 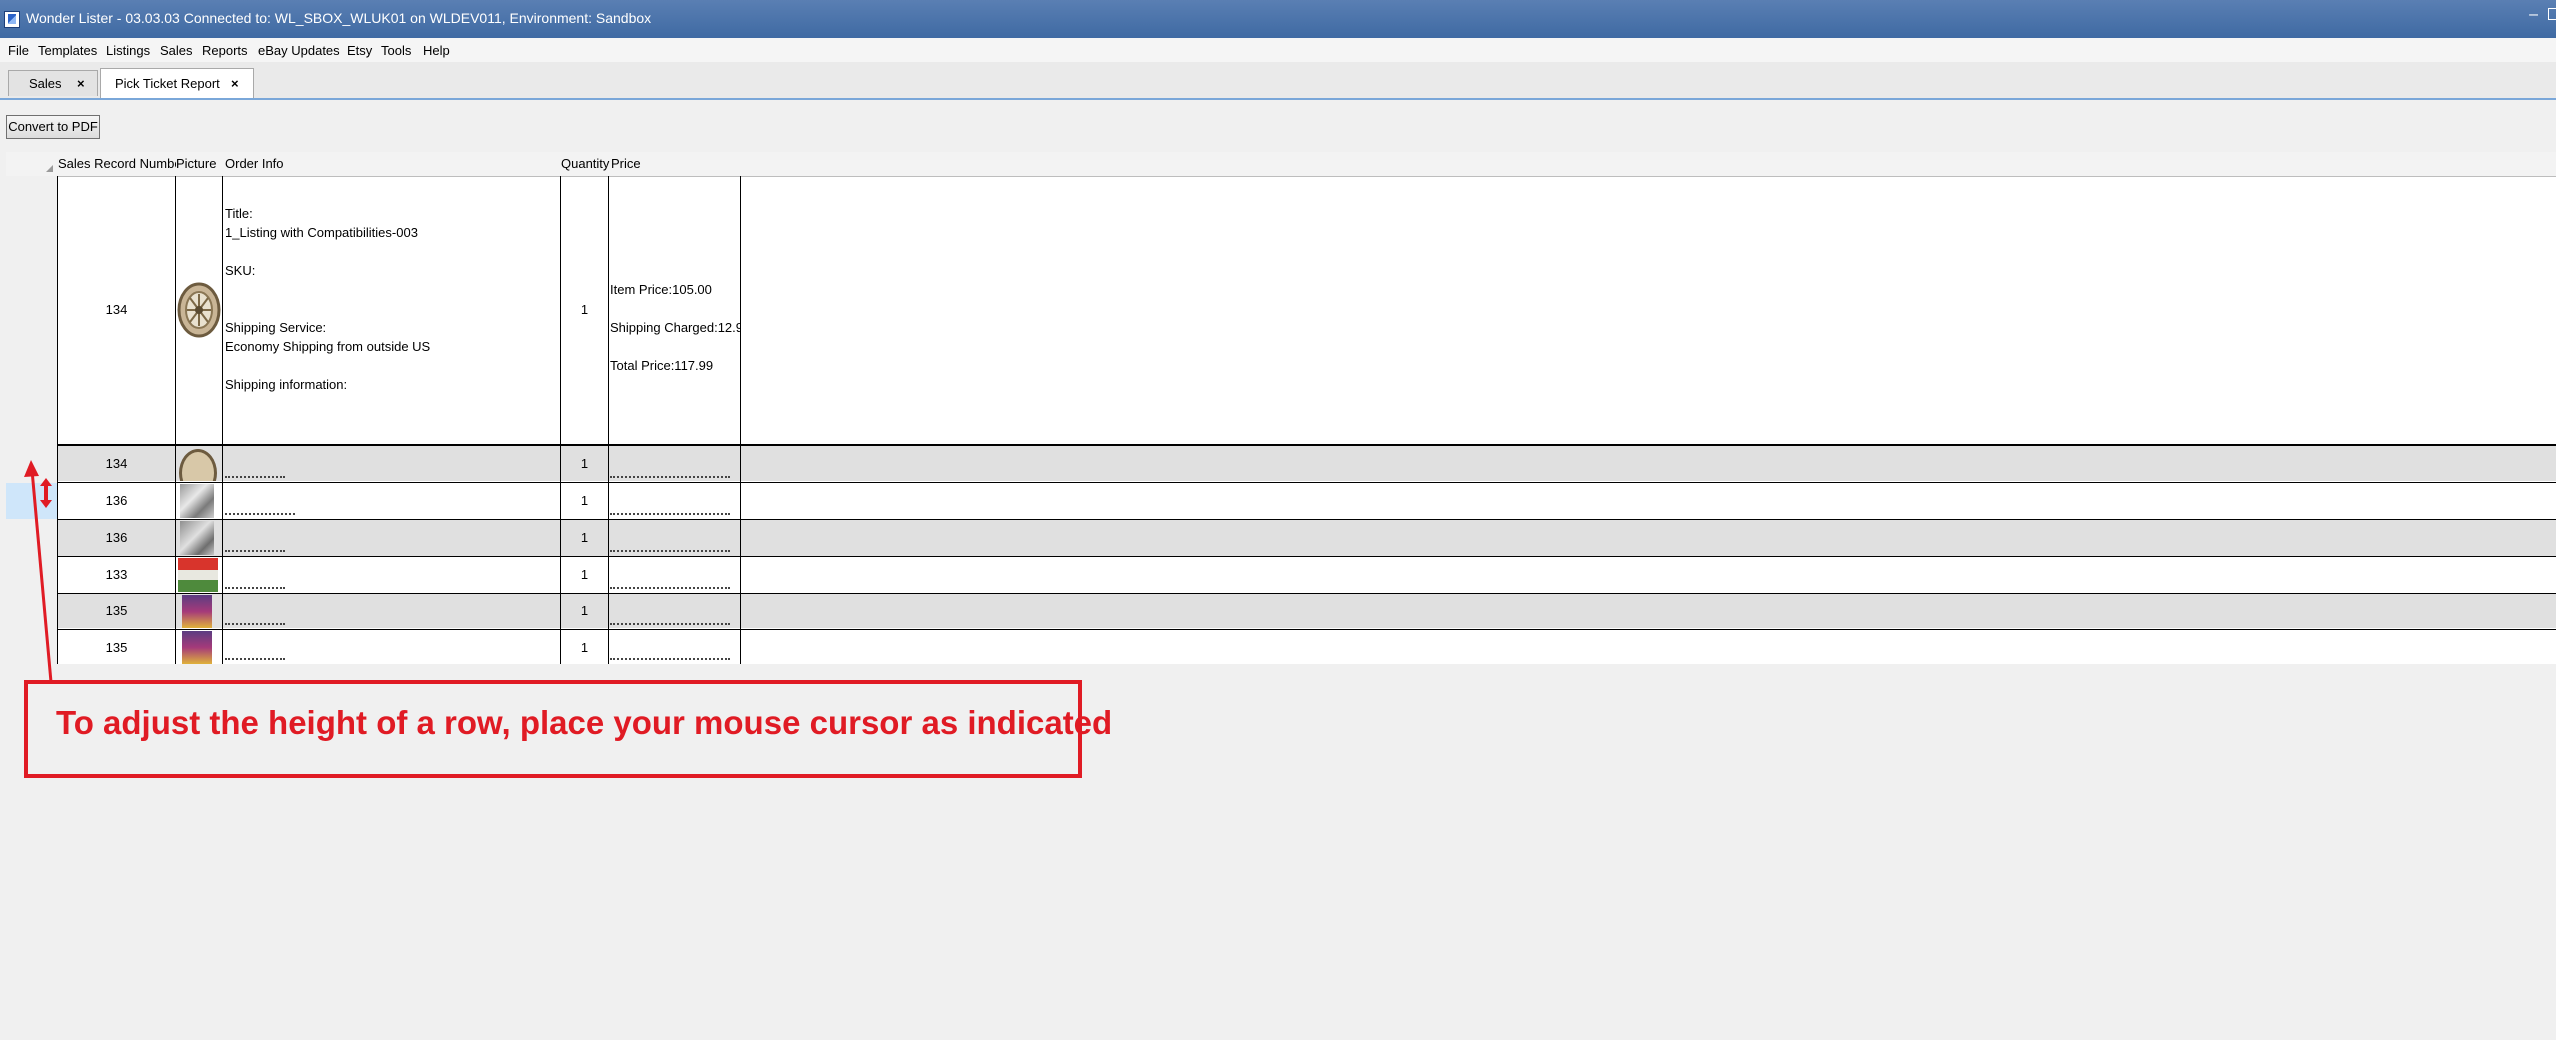 I want to click on menu-reports: Reports, so click(x=225, y=50).